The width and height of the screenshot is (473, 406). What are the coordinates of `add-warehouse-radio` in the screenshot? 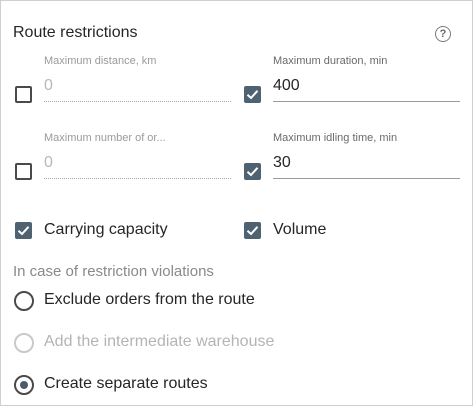 It's located at (24, 343).